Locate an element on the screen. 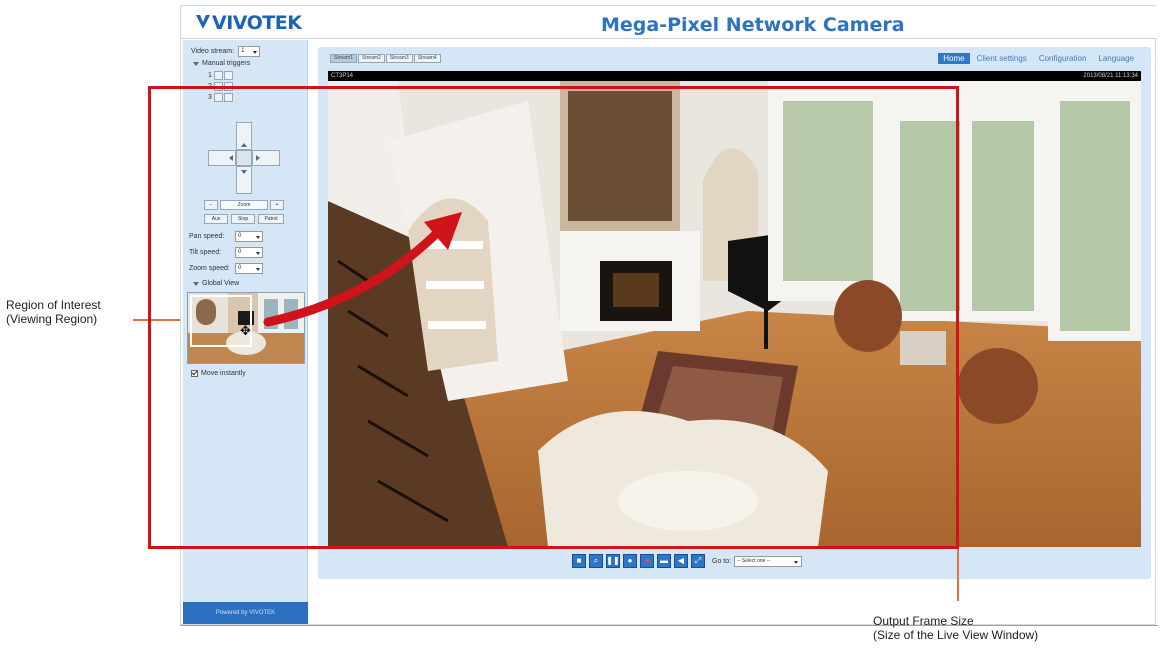  video-caption-bar: CT3P14 2013/08/21 11:13:34 is located at coordinates (734, 76).